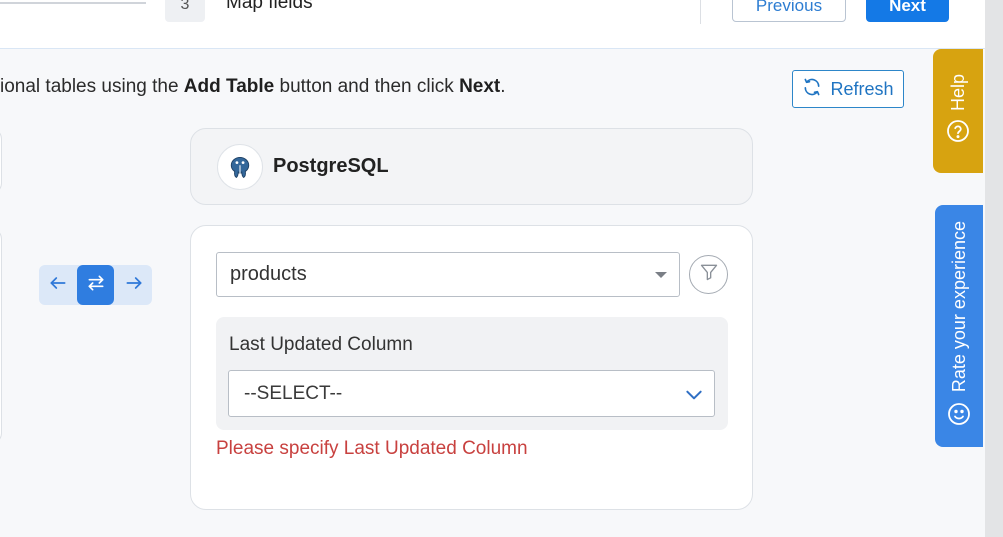 The image size is (1003, 537). I want to click on arrow-right-icon, so click(134, 285).